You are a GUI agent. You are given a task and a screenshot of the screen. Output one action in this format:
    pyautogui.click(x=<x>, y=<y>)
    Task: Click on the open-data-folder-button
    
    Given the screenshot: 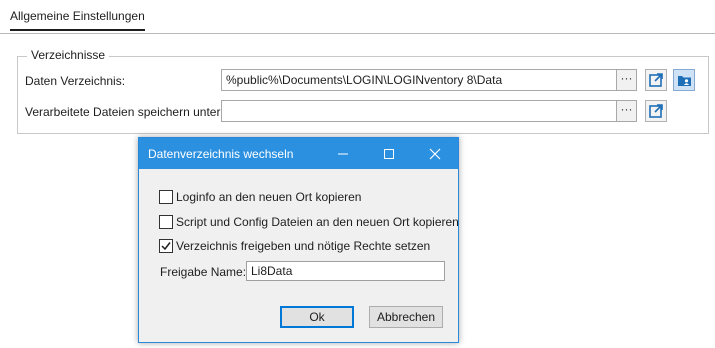 What is the action you would take?
    pyautogui.click(x=656, y=80)
    